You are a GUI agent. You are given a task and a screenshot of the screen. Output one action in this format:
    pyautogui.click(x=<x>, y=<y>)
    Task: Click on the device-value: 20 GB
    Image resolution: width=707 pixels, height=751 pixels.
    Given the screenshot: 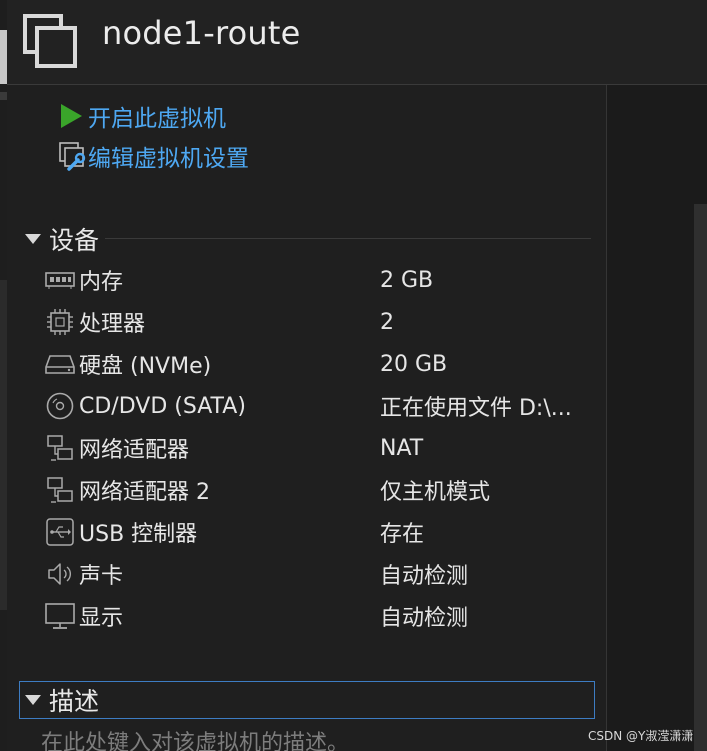 What is the action you would take?
    pyautogui.click(x=414, y=364)
    